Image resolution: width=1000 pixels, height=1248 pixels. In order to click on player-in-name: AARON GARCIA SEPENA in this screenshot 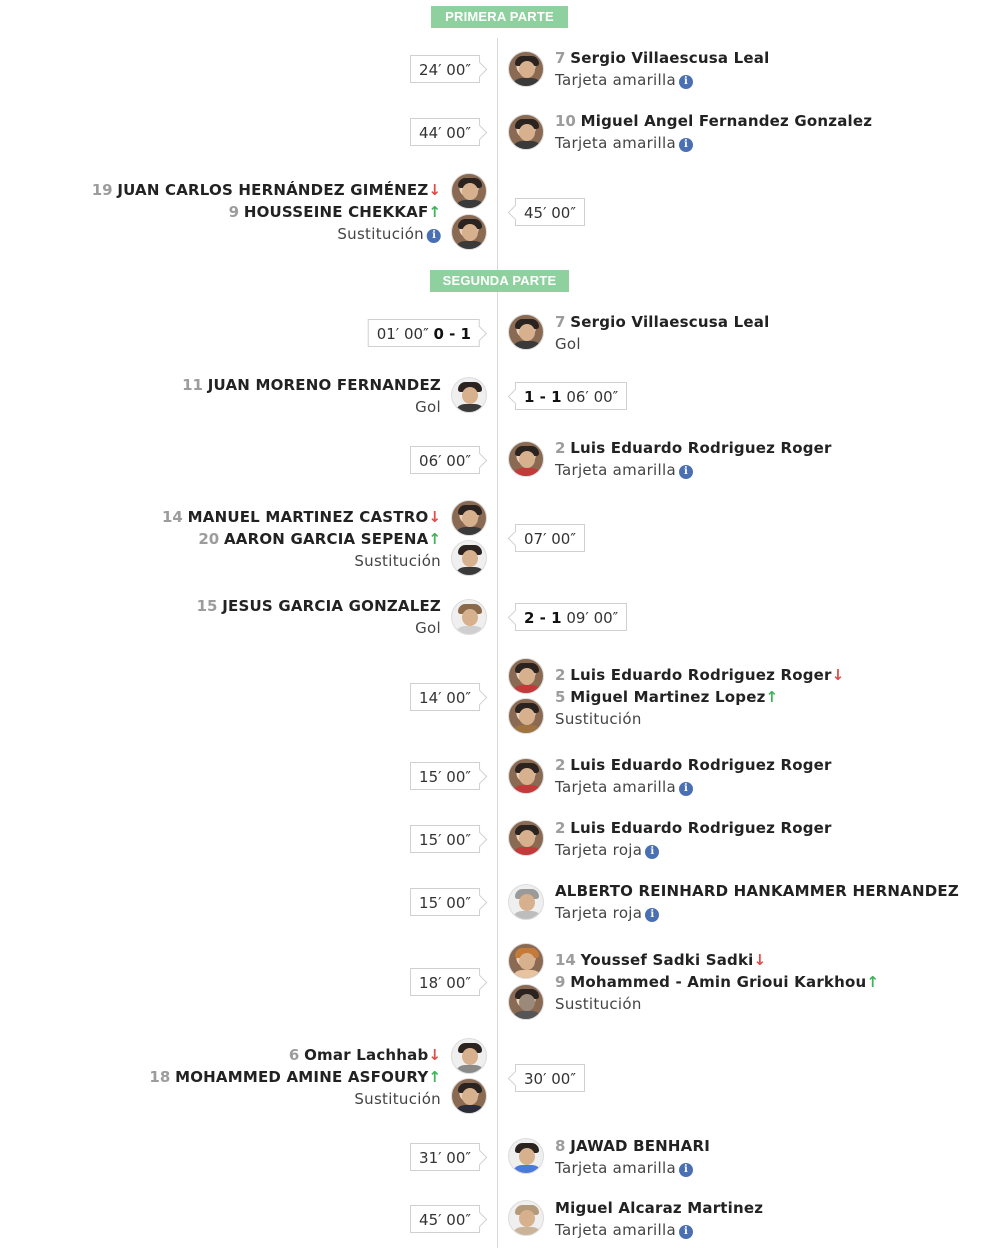, I will do `click(326, 539)`.